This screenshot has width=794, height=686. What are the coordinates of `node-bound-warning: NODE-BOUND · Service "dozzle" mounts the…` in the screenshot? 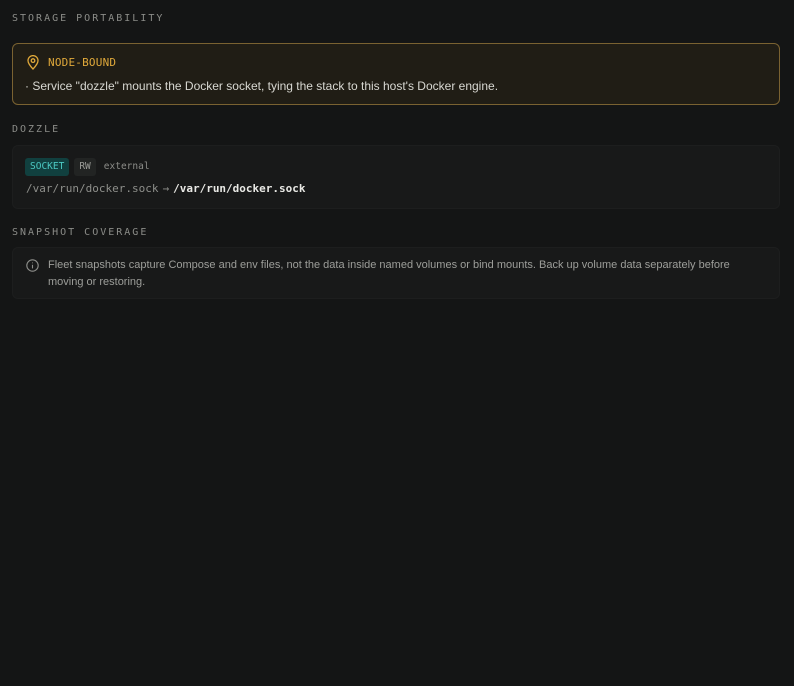 It's located at (396, 74).